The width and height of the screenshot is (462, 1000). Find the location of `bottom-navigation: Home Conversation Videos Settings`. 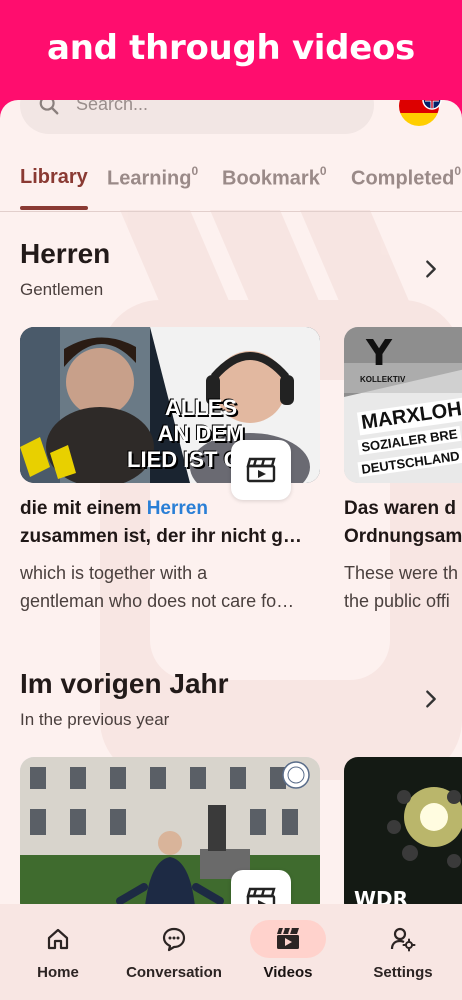

bottom-navigation: Home Conversation Videos Settings is located at coordinates (231, 952).